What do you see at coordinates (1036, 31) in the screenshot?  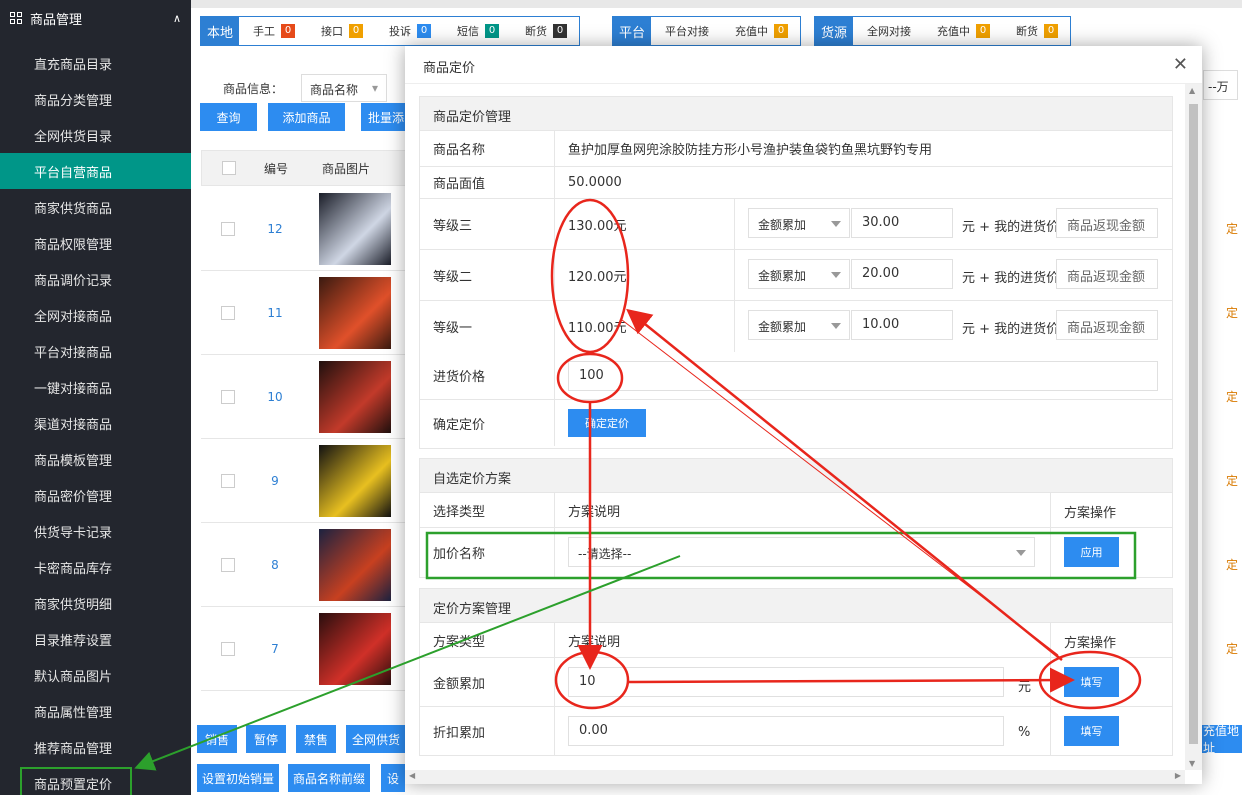 I see `source-status-chip: 断货 0` at bounding box center [1036, 31].